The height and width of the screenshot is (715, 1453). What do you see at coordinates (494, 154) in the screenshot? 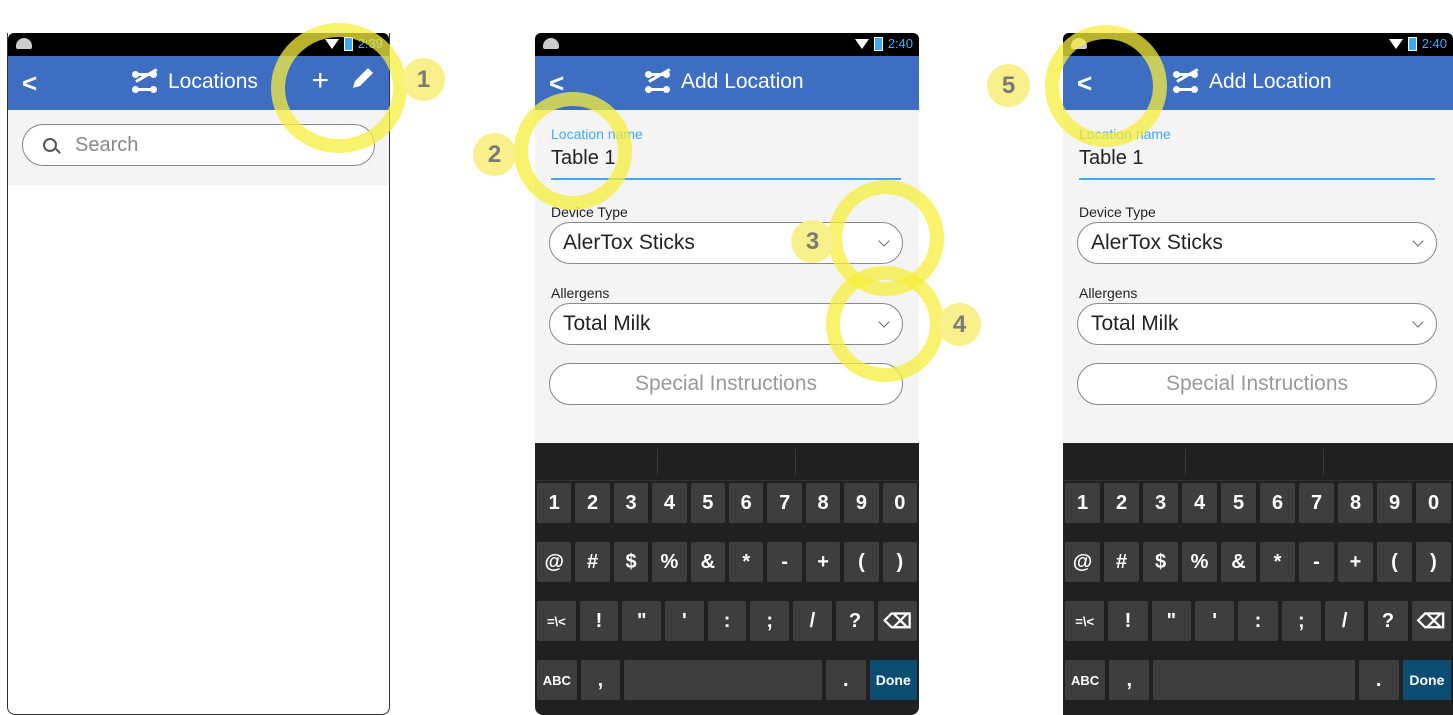
I see `callout-2: 2` at bounding box center [494, 154].